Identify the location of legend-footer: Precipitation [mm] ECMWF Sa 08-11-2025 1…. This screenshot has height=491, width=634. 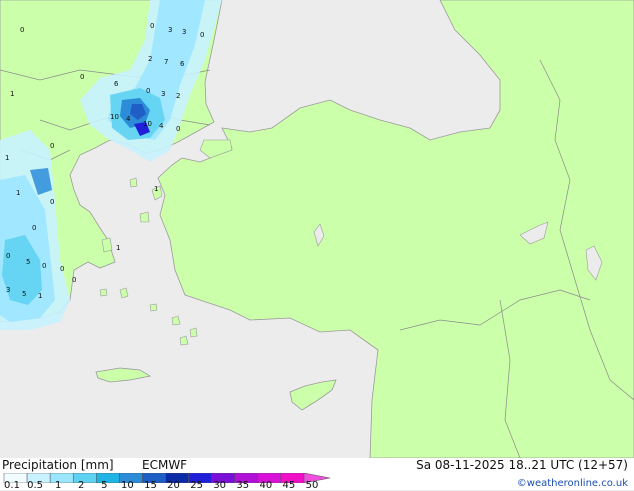
(317, 474).